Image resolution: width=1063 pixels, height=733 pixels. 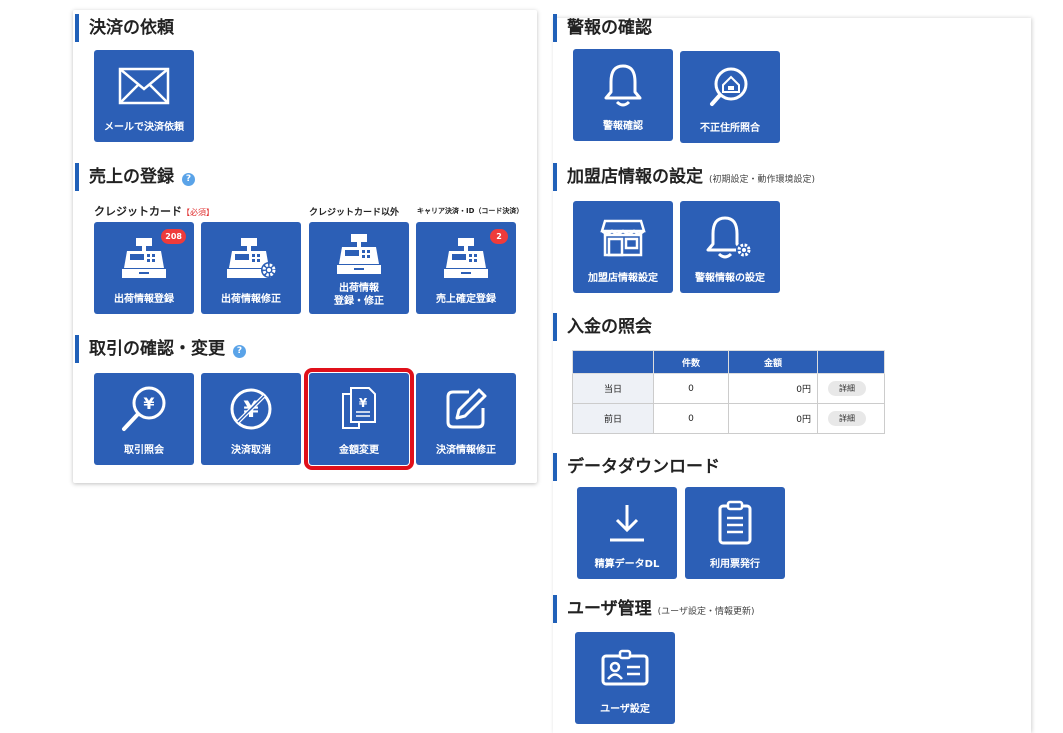 What do you see at coordinates (625, 668) in the screenshot?
I see `id-card-icon` at bounding box center [625, 668].